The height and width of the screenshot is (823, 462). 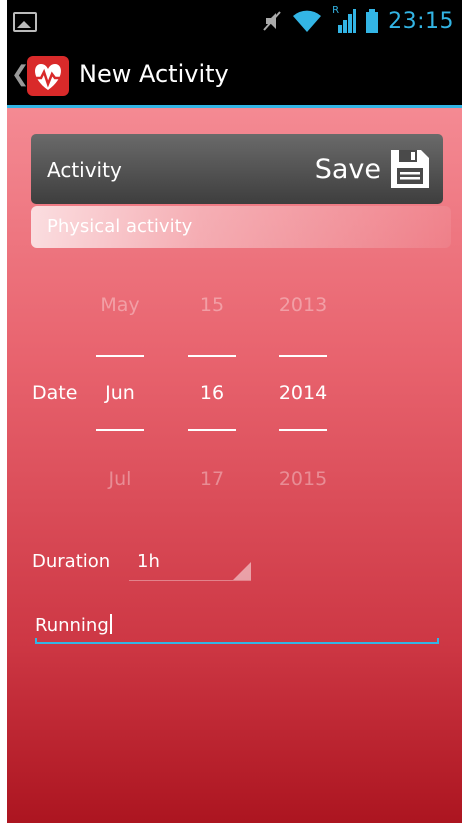 What do you see at coordinates (237, 643) in the screenshot?
I see `field-underline` at bounding box center [237, 643].